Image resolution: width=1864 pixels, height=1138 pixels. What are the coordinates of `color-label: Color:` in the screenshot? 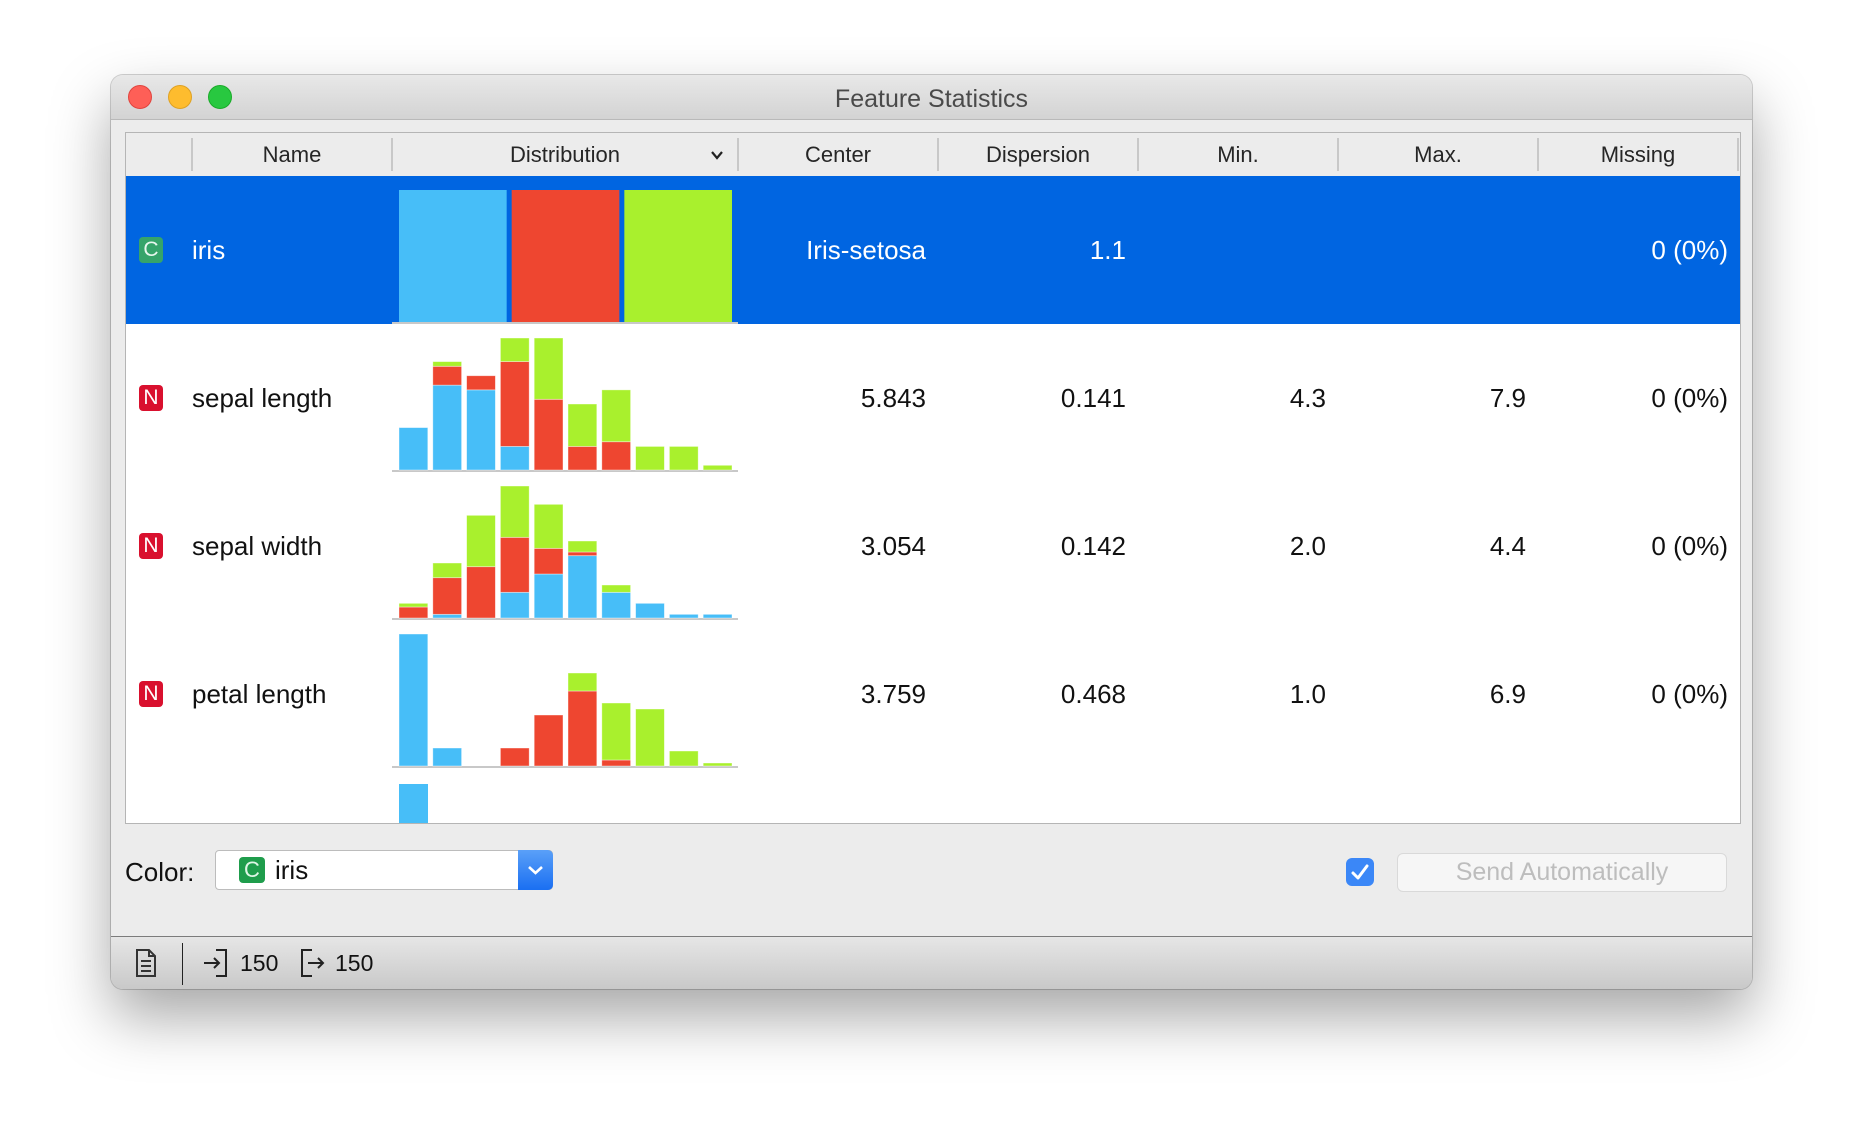 It's located at (160, 872).